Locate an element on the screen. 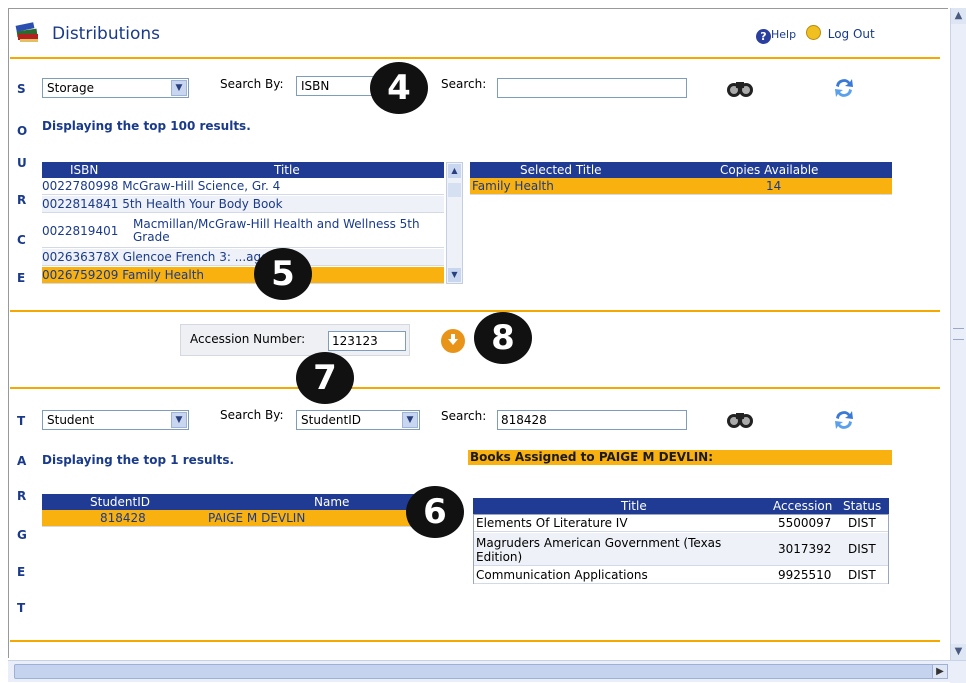 This screenshot has width=966, height=683. table-row: 0022780998 McGraw-Hill Science, Gr. 4 is located at coordinates (243, 186).